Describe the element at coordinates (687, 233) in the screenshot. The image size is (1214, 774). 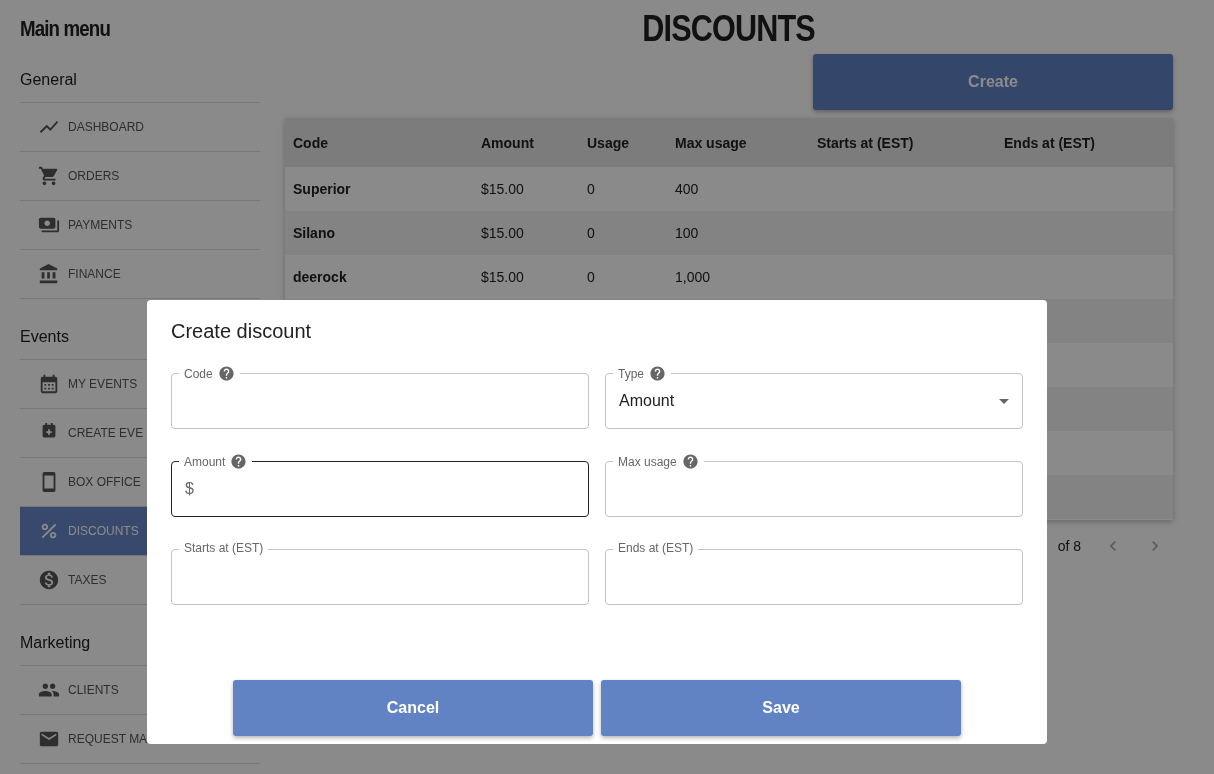
I see `table-cell-text: 100` at that location.